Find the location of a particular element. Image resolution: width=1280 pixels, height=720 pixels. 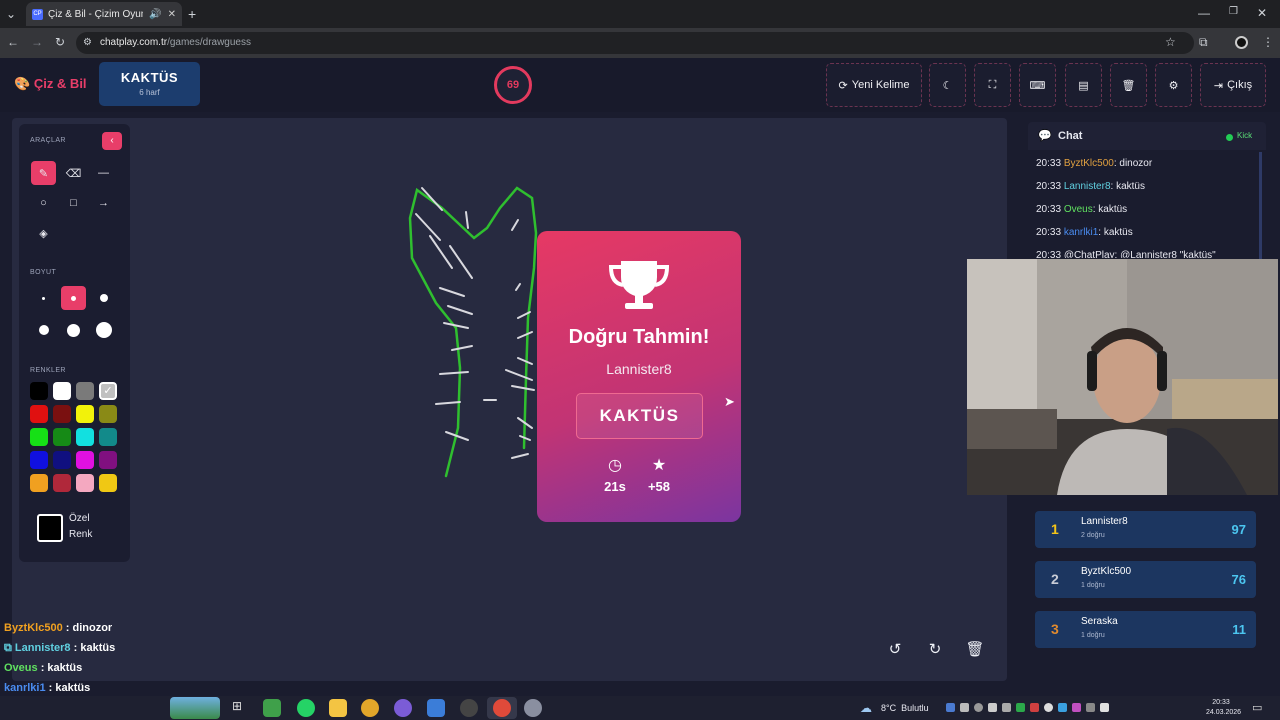

fill-tool: ◈ is located at coordinates (43, 233).